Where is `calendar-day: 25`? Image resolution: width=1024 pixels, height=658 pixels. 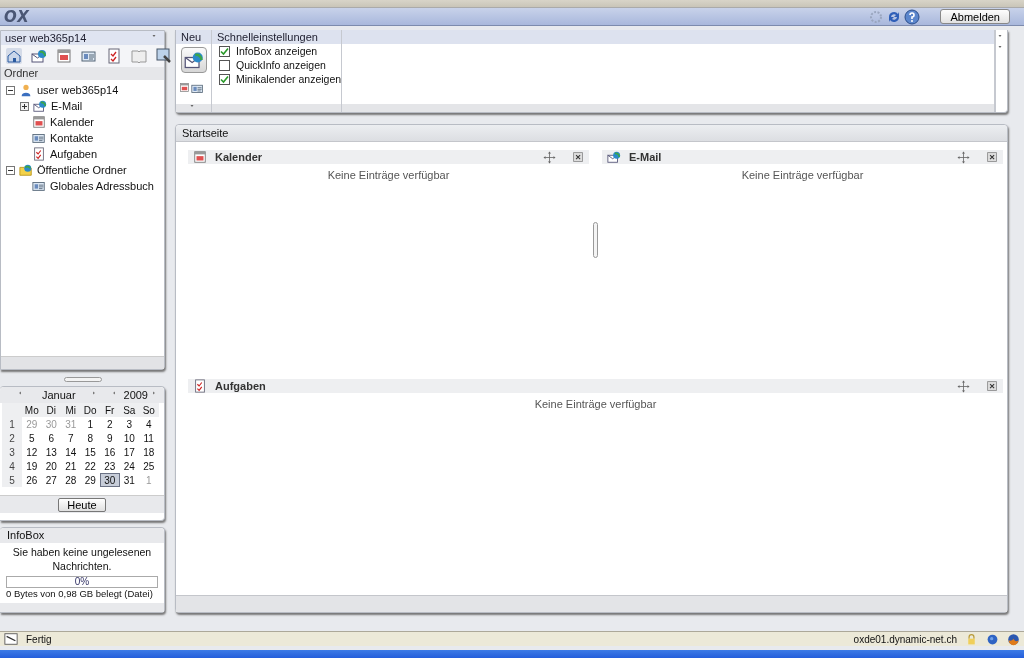
calendar-day: 25 is located at coordinates (149, 466).